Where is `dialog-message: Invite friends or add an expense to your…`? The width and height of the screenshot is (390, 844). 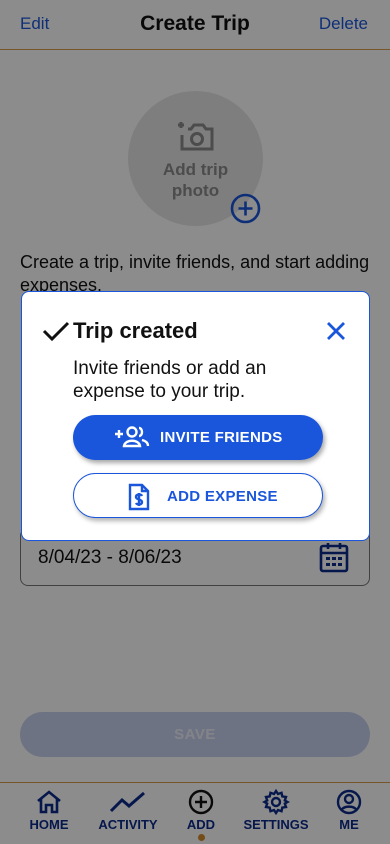
dialog-message: Invite friends or add an expense to your… is located at coordinates (170, 380).